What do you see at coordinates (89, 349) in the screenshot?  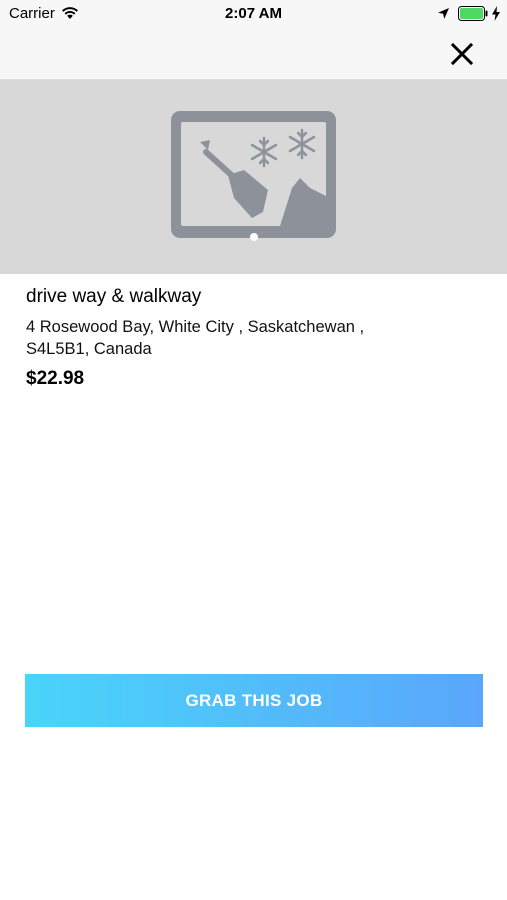 I see `job-address-line2: S4L5B1, Canada` at bounding box center [89, 349].